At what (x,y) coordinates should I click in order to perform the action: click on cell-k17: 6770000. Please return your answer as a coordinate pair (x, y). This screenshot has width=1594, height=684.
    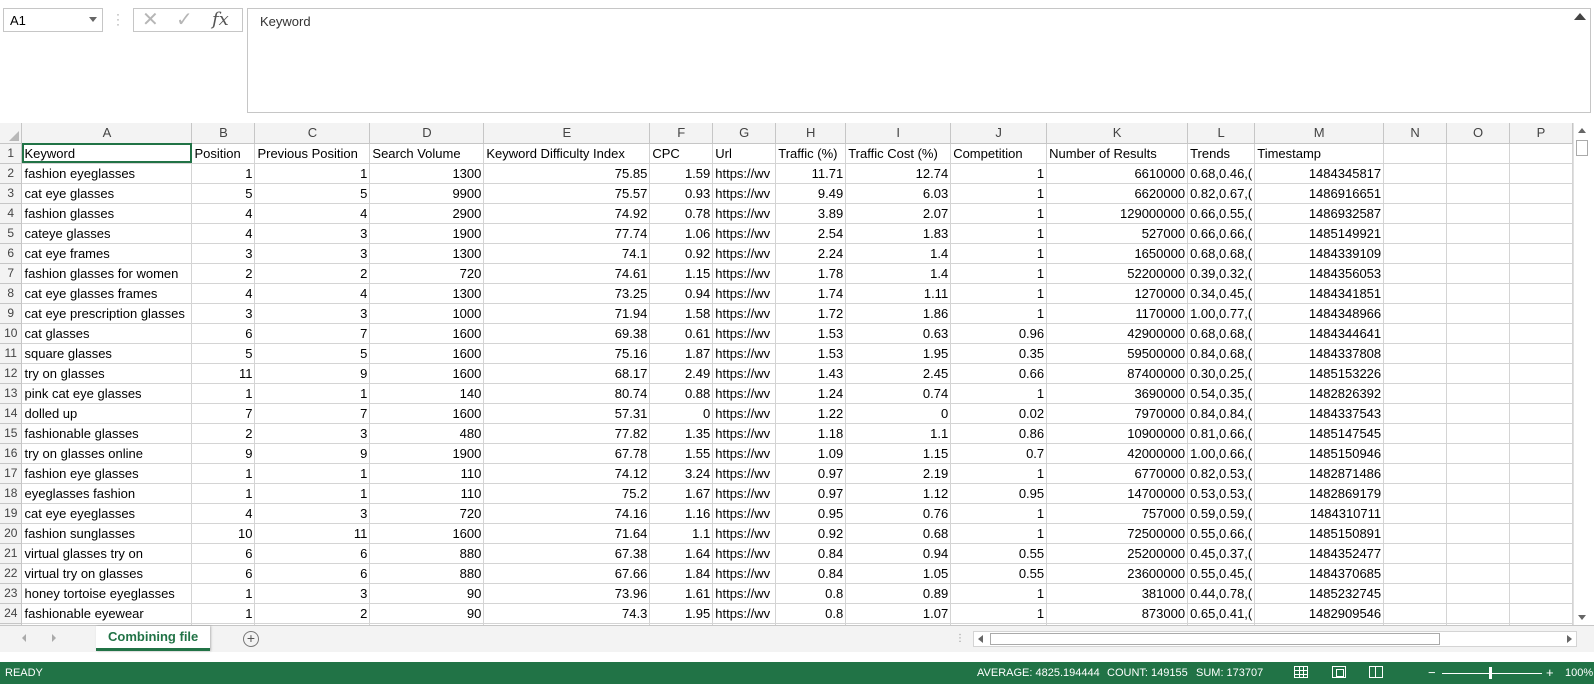
    Looking at the image, I should click on (1117, 473).